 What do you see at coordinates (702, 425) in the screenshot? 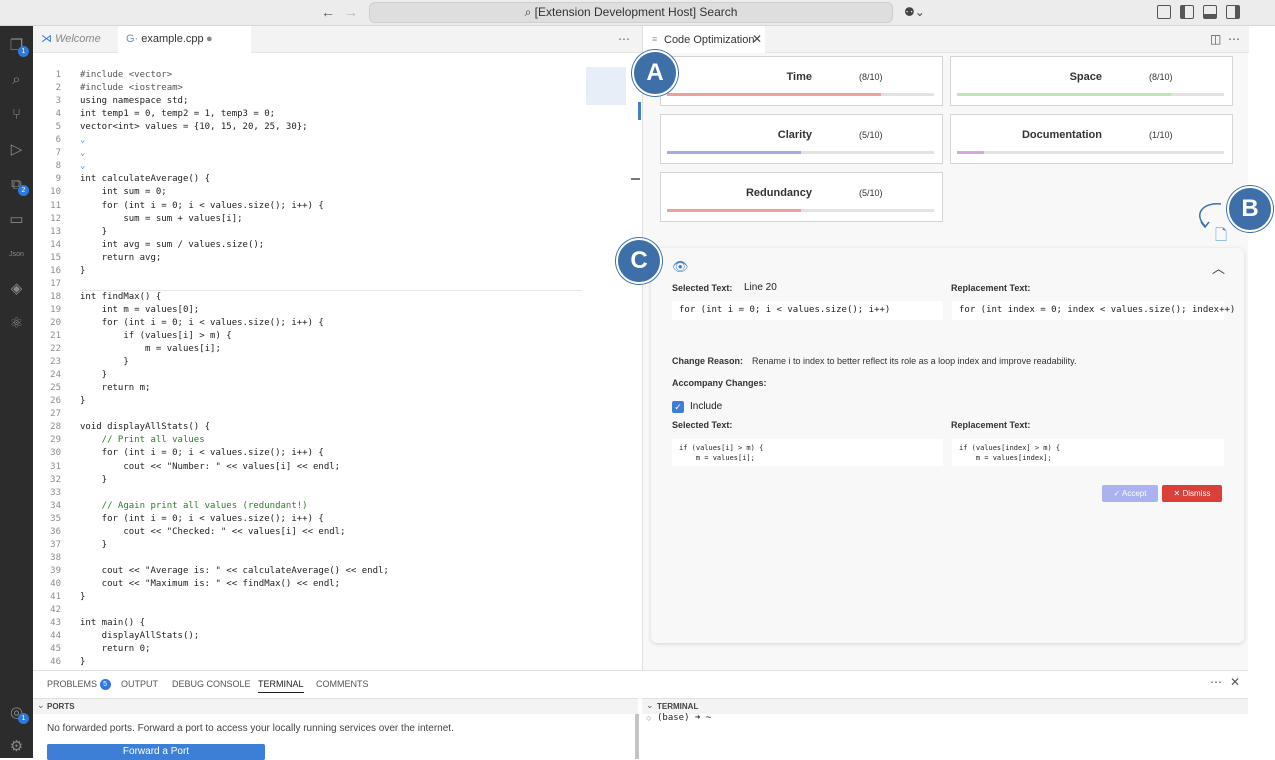
I see `accompany-selected-label: Selected Text:` at bounding box center [702, 425].